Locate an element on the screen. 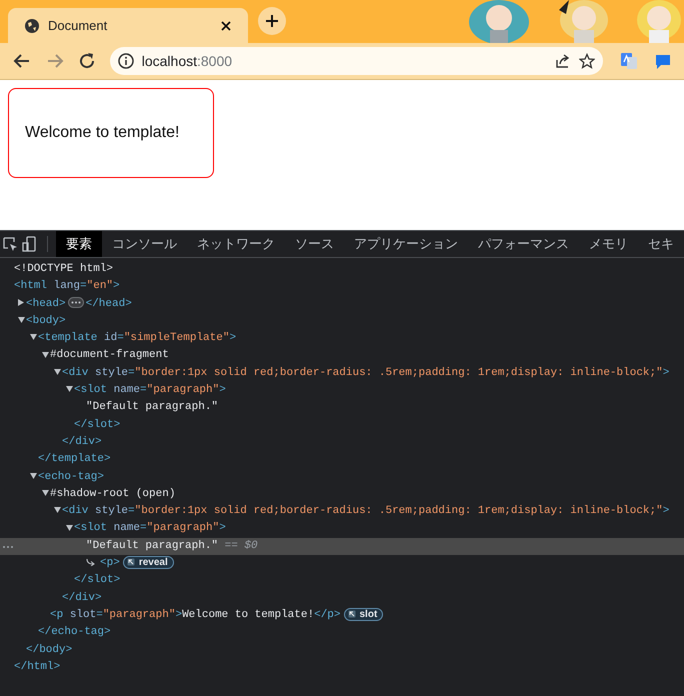 The width and height of the screenshot is (684, 696). code-line: <!DOCTYPE html> is located at coordinates (64, 269).